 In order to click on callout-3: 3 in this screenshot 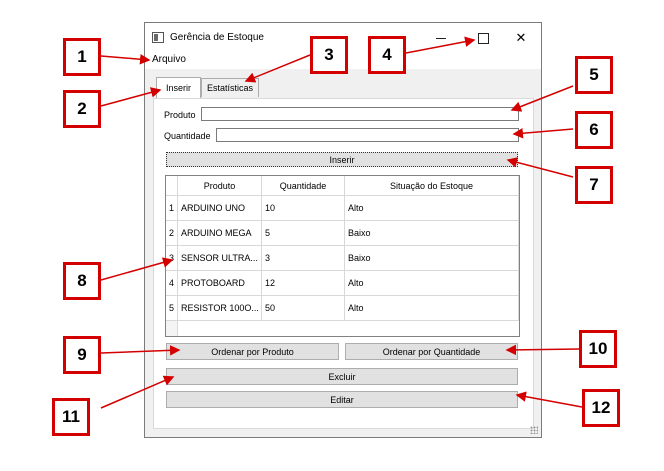, I will do `click(329, 55)`.